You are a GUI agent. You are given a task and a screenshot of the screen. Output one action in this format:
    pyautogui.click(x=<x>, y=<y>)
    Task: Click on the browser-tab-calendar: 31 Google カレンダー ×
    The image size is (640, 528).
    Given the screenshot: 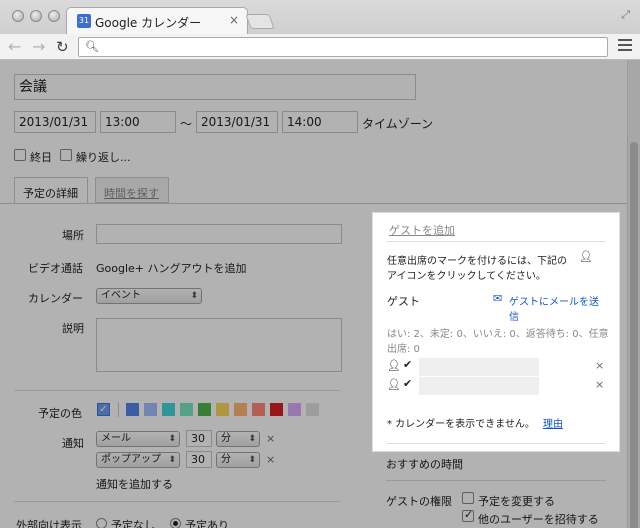 What is the action you would take?
    pyautogui.click(x=157, y=20)
    